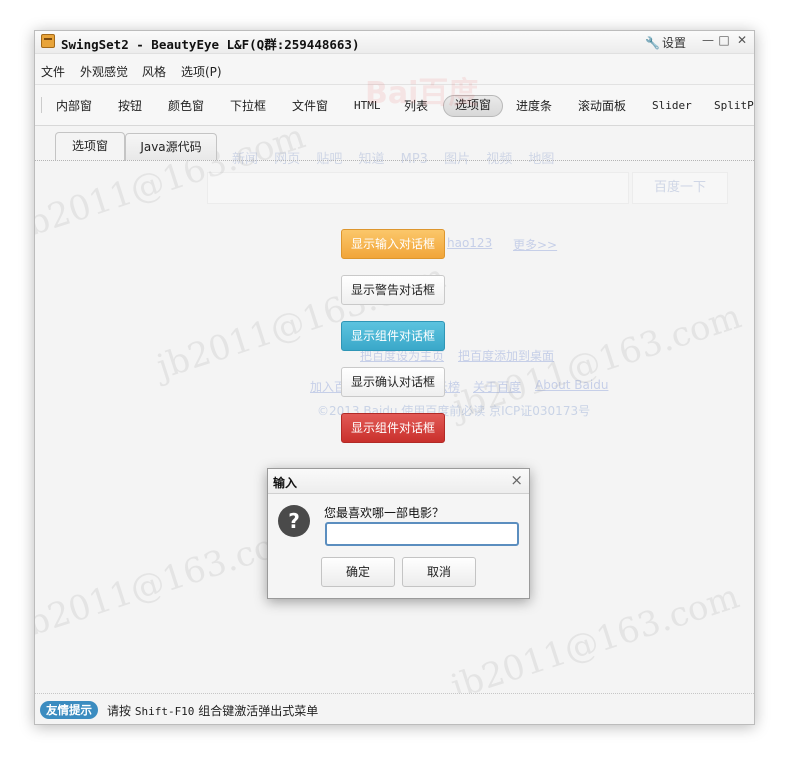 This screenshot has height=763, width=786. Describe the element at coordinates (534, 106) in the screenshot. I see `toolbar-progress-bar: 进度条` at that location.